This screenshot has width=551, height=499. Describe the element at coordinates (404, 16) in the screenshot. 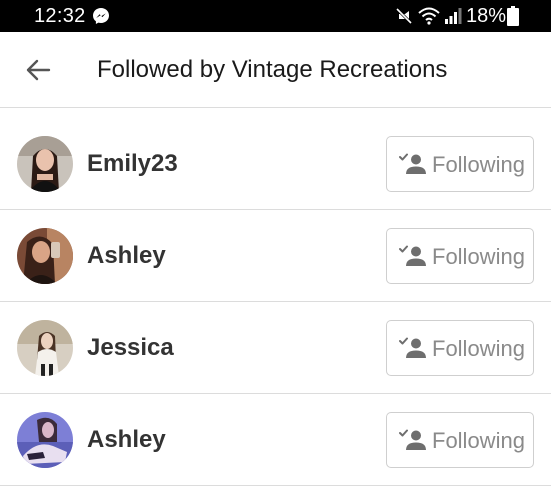

I see `mute-icon` at that location.